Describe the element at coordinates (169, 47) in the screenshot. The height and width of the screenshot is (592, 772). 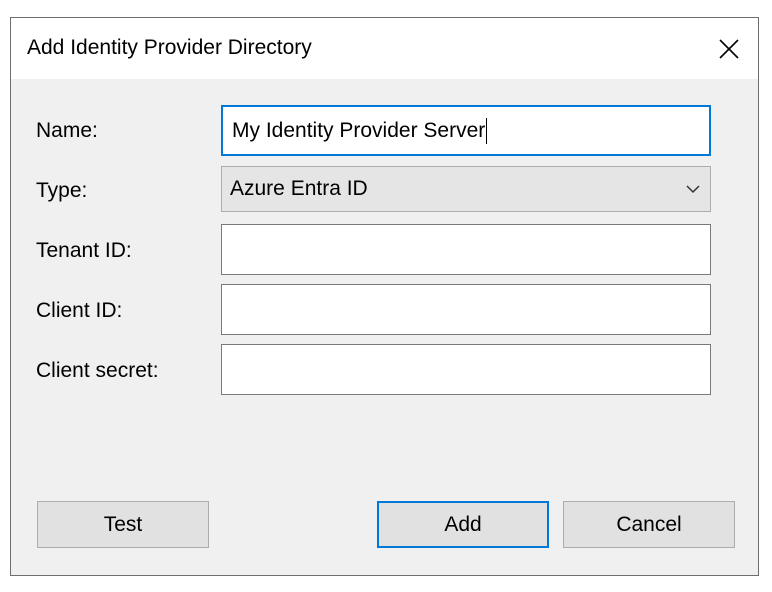
I see `dialog-title: Add Identity Provider Directory` at that location.